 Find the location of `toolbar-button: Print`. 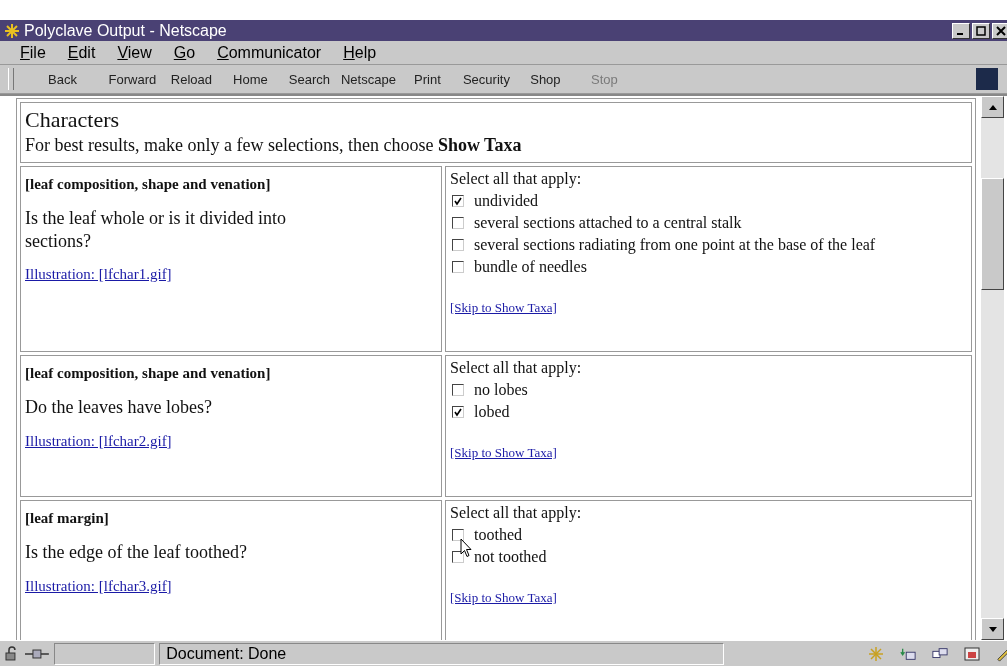

toolbar-button: Print is located at coordinates (427, 79).